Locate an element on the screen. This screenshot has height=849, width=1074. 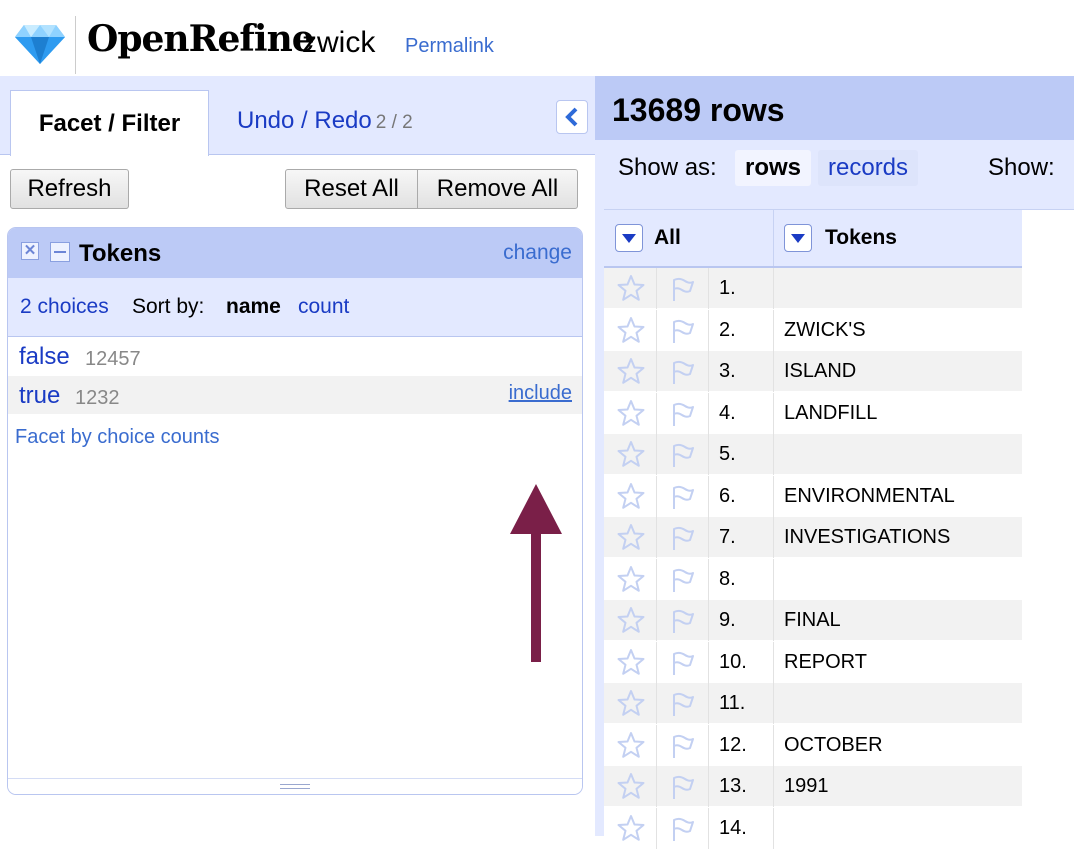
table-row: 5. is located at coordinates (813, 454).